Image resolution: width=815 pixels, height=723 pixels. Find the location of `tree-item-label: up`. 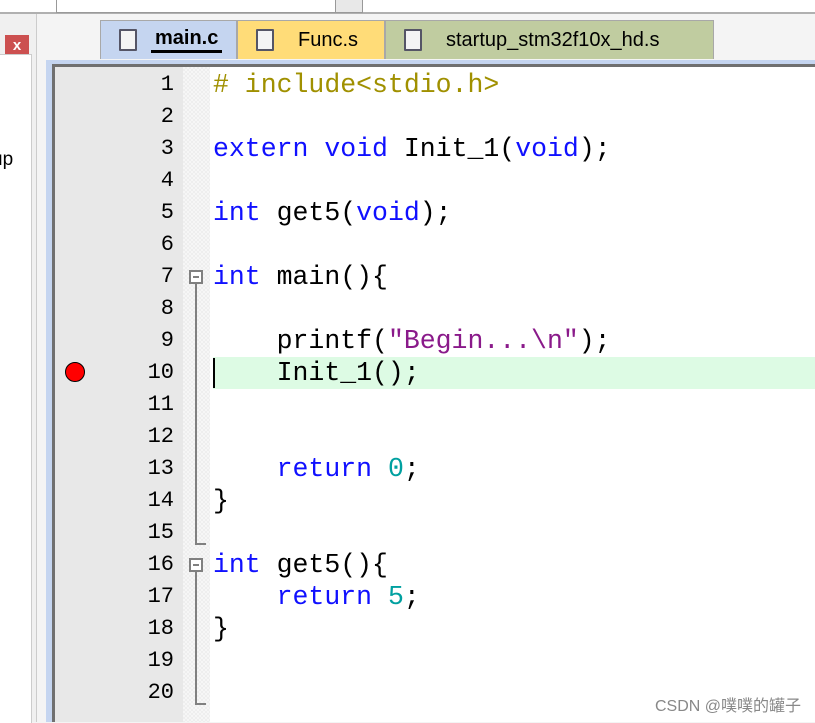

tree-item-label: up is located at coordinates (6, 160).